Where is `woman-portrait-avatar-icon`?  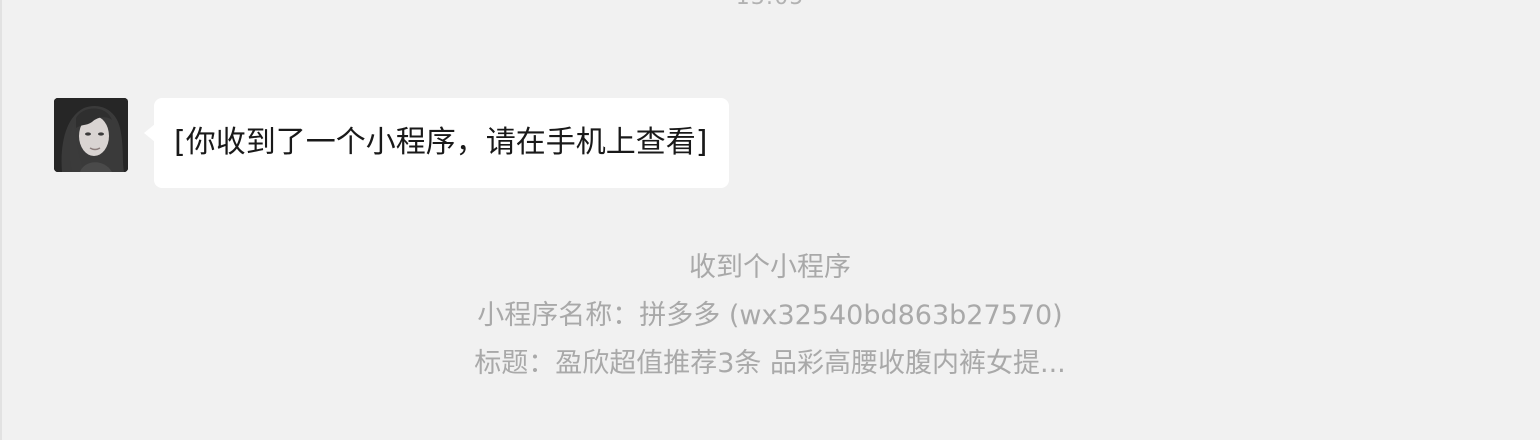 woman-portrait-avatar-icon is located at coordinates (91, 135).